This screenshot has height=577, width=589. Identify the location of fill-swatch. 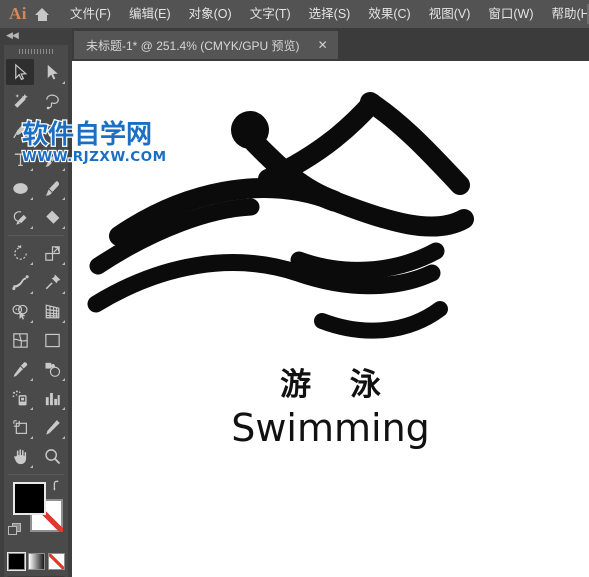
(29, 498).